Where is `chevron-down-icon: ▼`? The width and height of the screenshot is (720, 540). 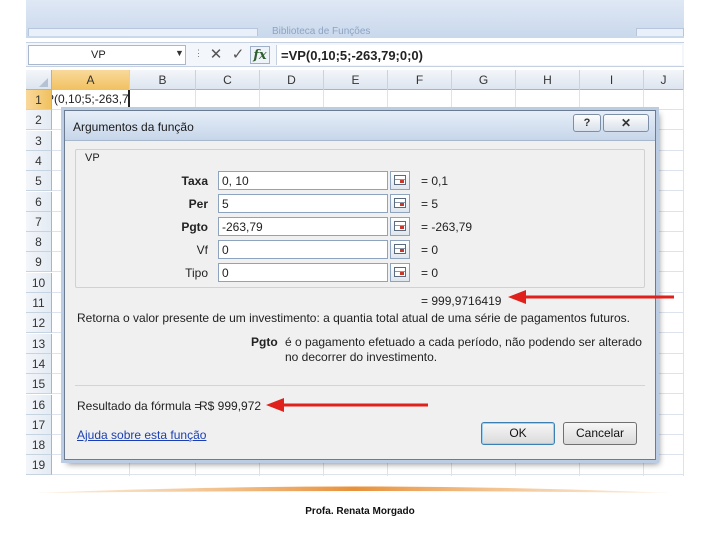
chevron-down-icon: ▼ is located at coordinates (179, 53).